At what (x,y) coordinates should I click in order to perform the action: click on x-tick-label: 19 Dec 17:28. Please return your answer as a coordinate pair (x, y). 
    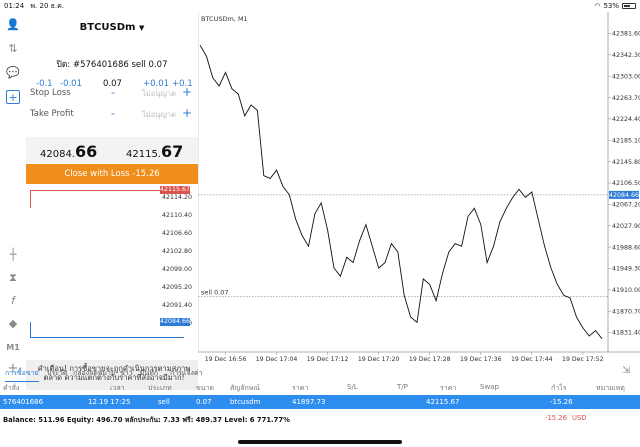
    Looking at the image, I should click on (430, 359).